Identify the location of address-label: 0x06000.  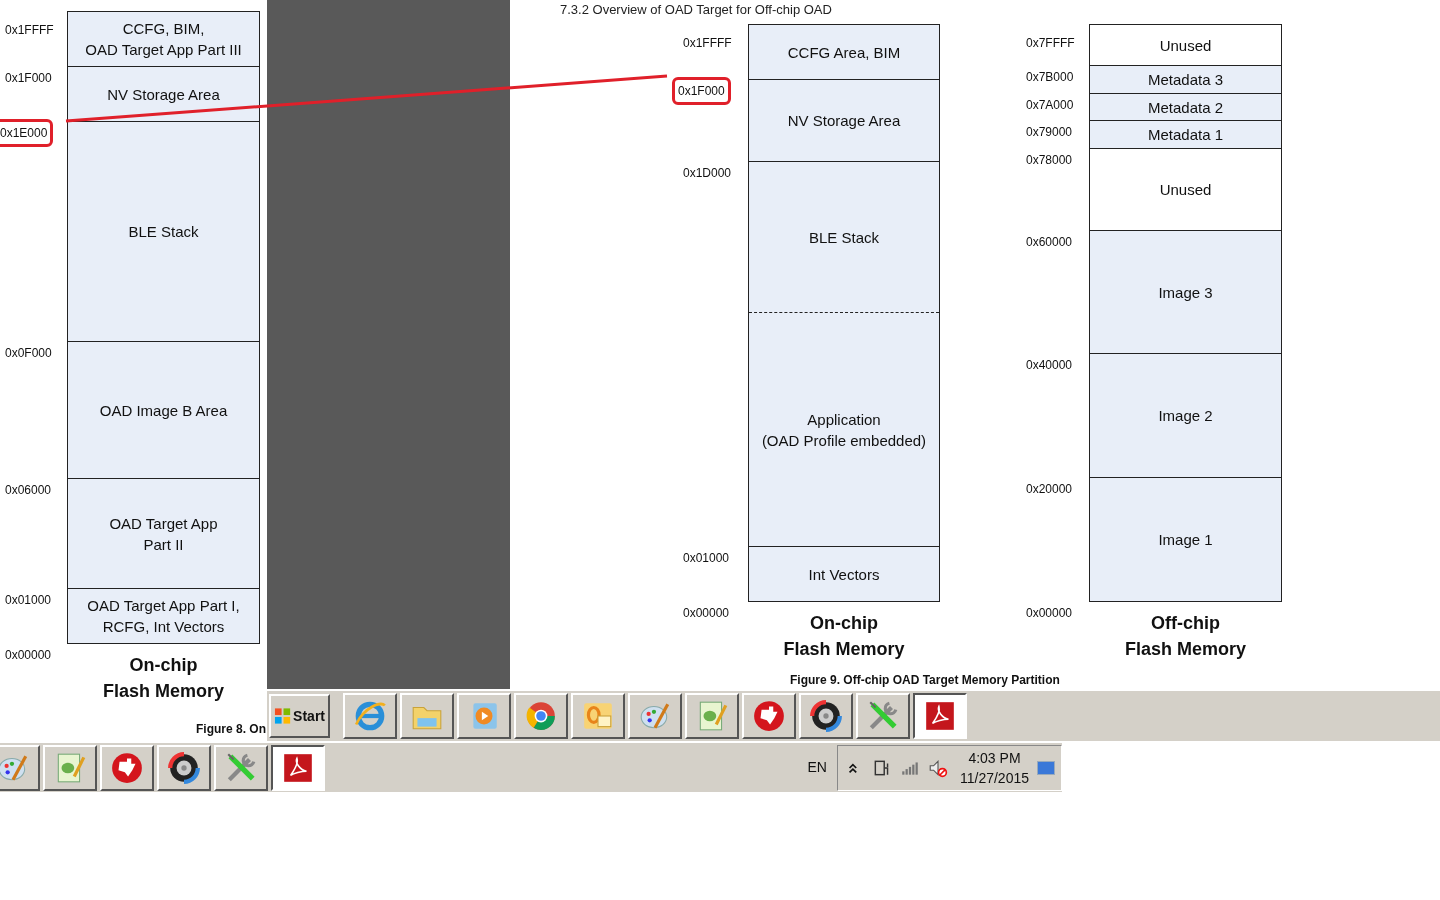
(28, 490).